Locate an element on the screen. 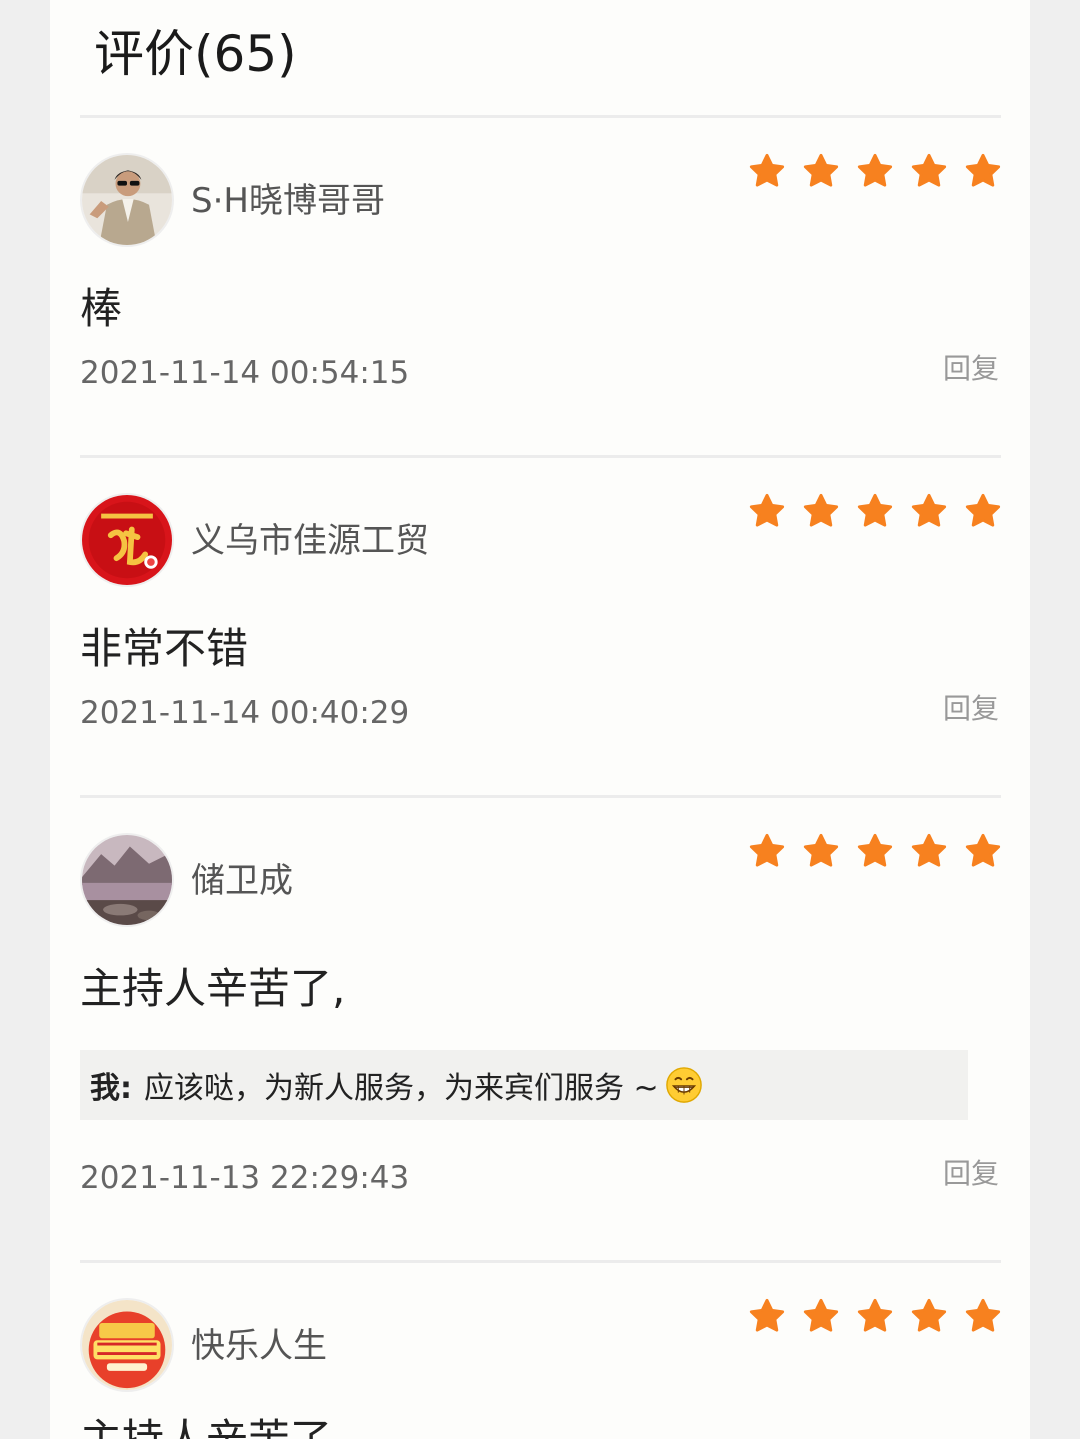 This screenshot has height=1439, width=1080. page-title: 评价(65) is located at coordinates (195, 54).